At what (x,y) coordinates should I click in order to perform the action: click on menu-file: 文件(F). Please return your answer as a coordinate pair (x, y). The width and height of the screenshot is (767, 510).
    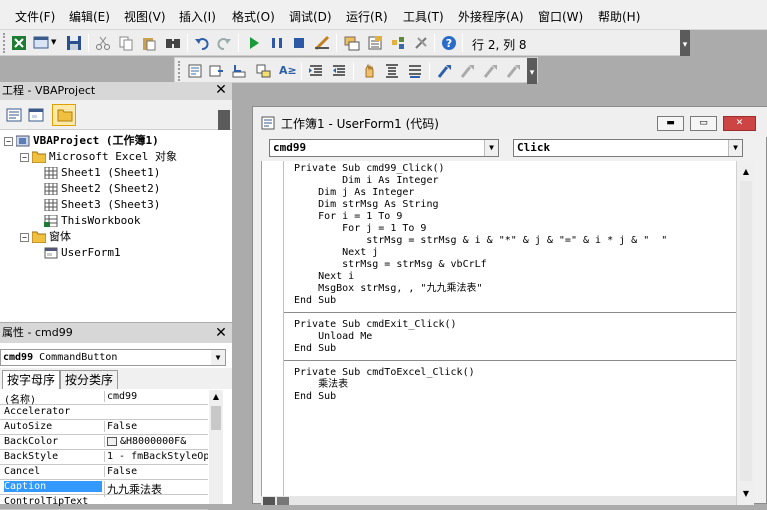
    Looking at the image, I should click on (35, 16).